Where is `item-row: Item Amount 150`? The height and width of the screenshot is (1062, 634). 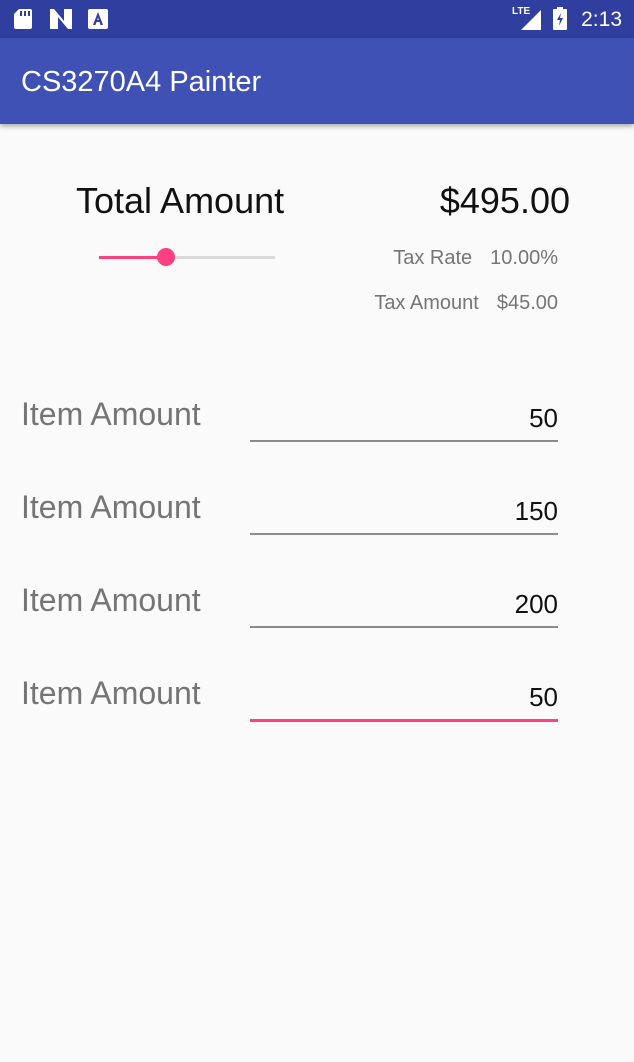
item-row: Item Amount 150 is located at coordinates (317, 519).